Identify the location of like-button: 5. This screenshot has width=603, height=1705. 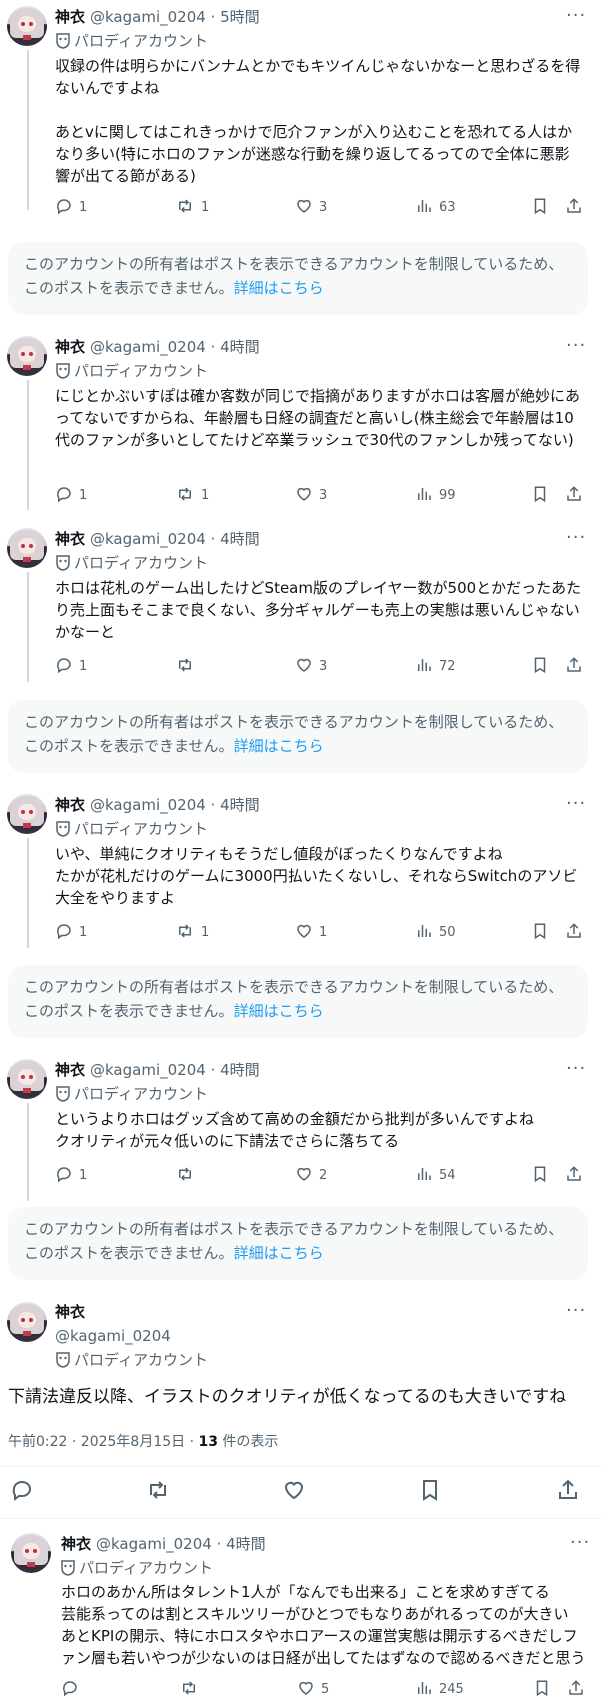
(313, 1689).